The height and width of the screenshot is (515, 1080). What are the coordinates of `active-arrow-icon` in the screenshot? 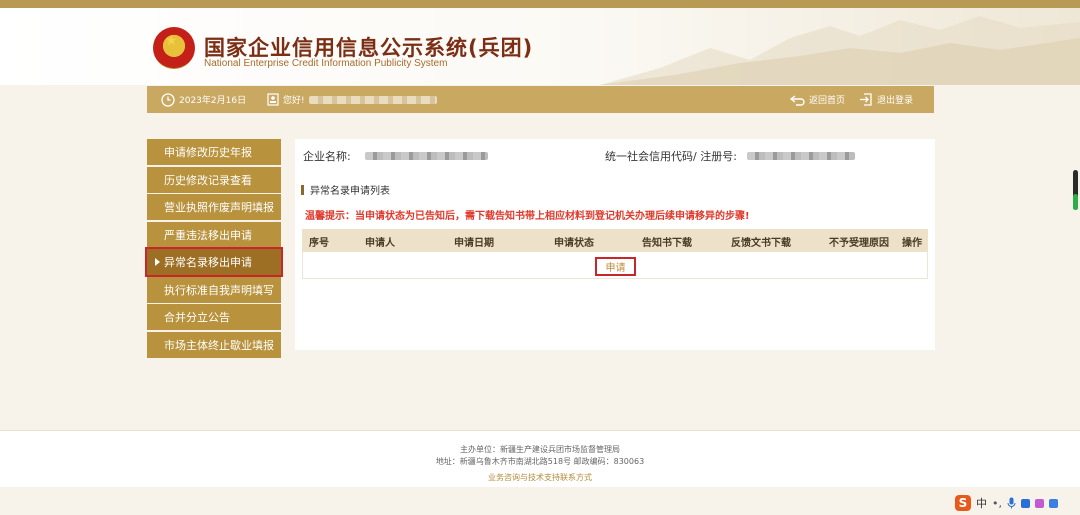 It's located at (157, 262).